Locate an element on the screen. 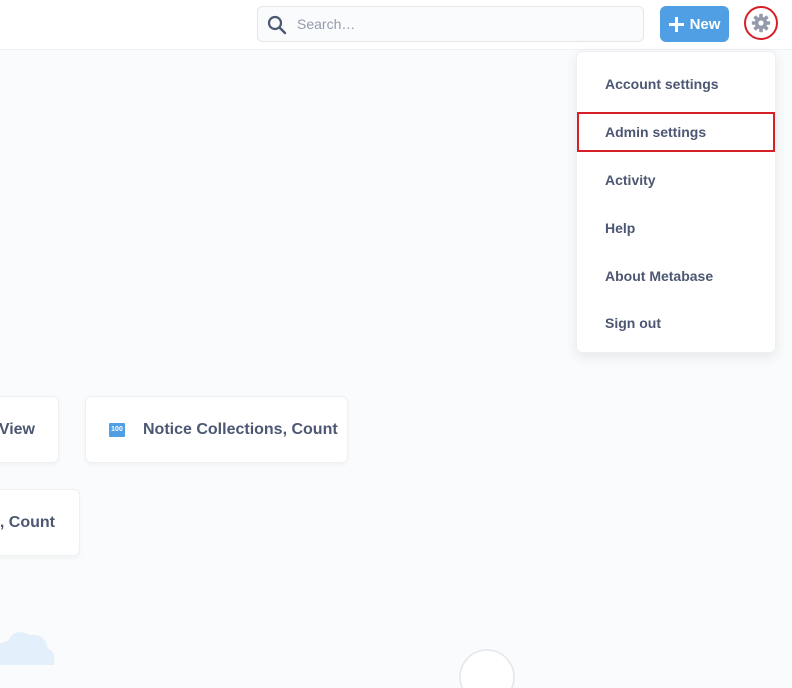 This screenshot has width=792, height=688. question-card: View is located at coordinates (29, 429).